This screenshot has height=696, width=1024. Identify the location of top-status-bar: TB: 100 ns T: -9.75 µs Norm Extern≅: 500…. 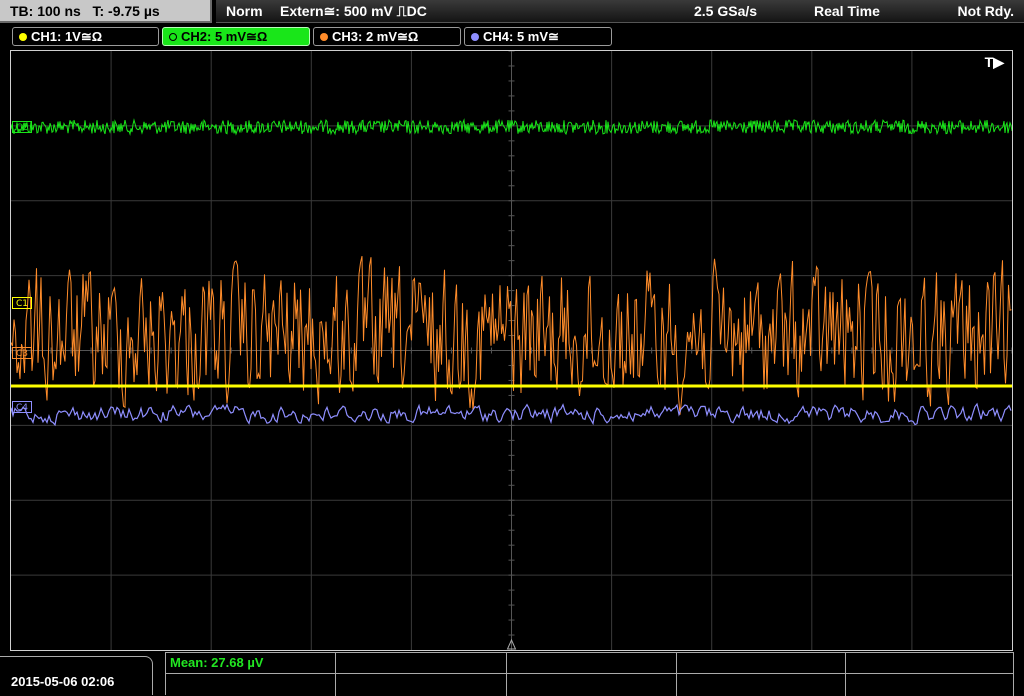
(512, 13).